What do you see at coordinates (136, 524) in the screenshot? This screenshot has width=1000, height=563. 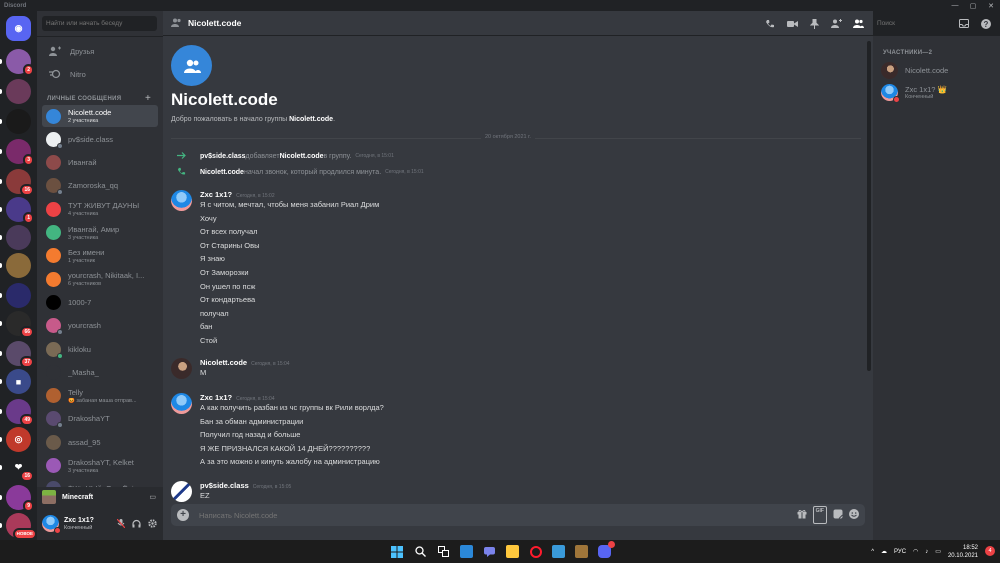 I see `headphones-icon` at bounding box center [136, 524].